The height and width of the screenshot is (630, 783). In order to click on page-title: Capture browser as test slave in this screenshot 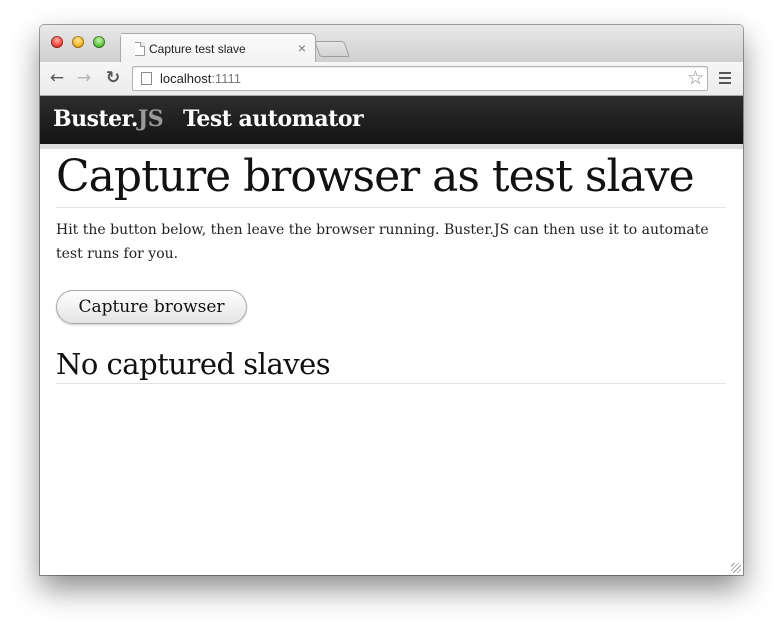, I will do `click(391, 178)`.